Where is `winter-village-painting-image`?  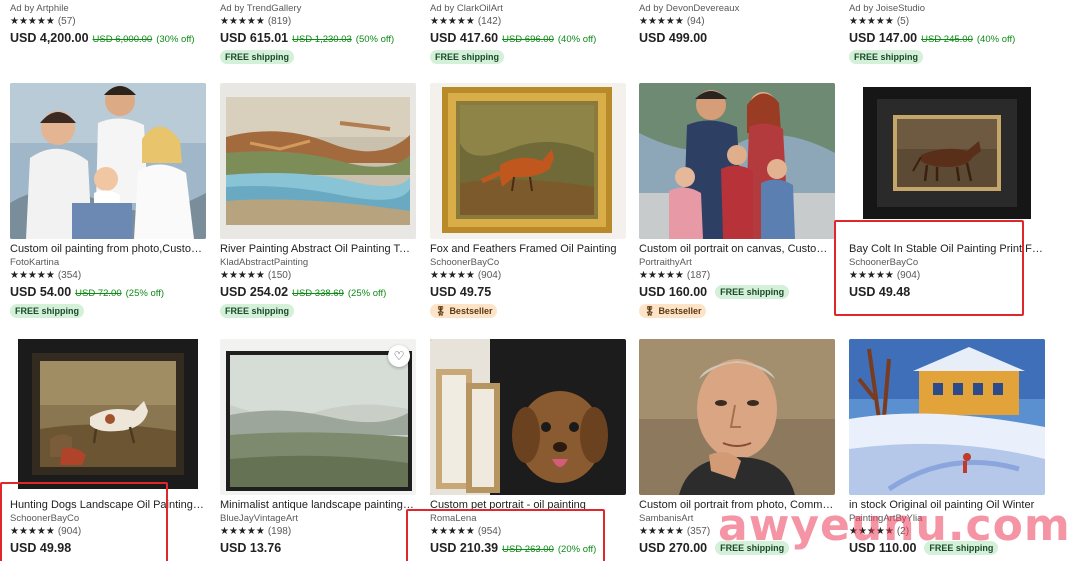 winter-village-painting-image is located at coordinates (947, 417).